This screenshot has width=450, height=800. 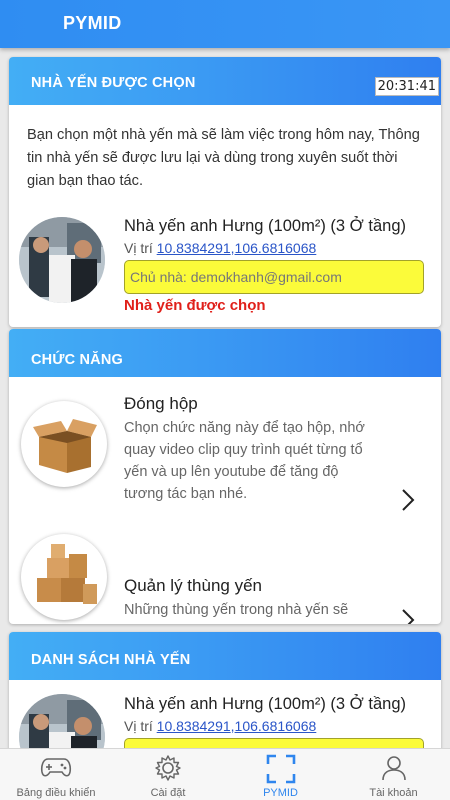 I want to click on app-bar: PYMID, so click(x=225, y=24).